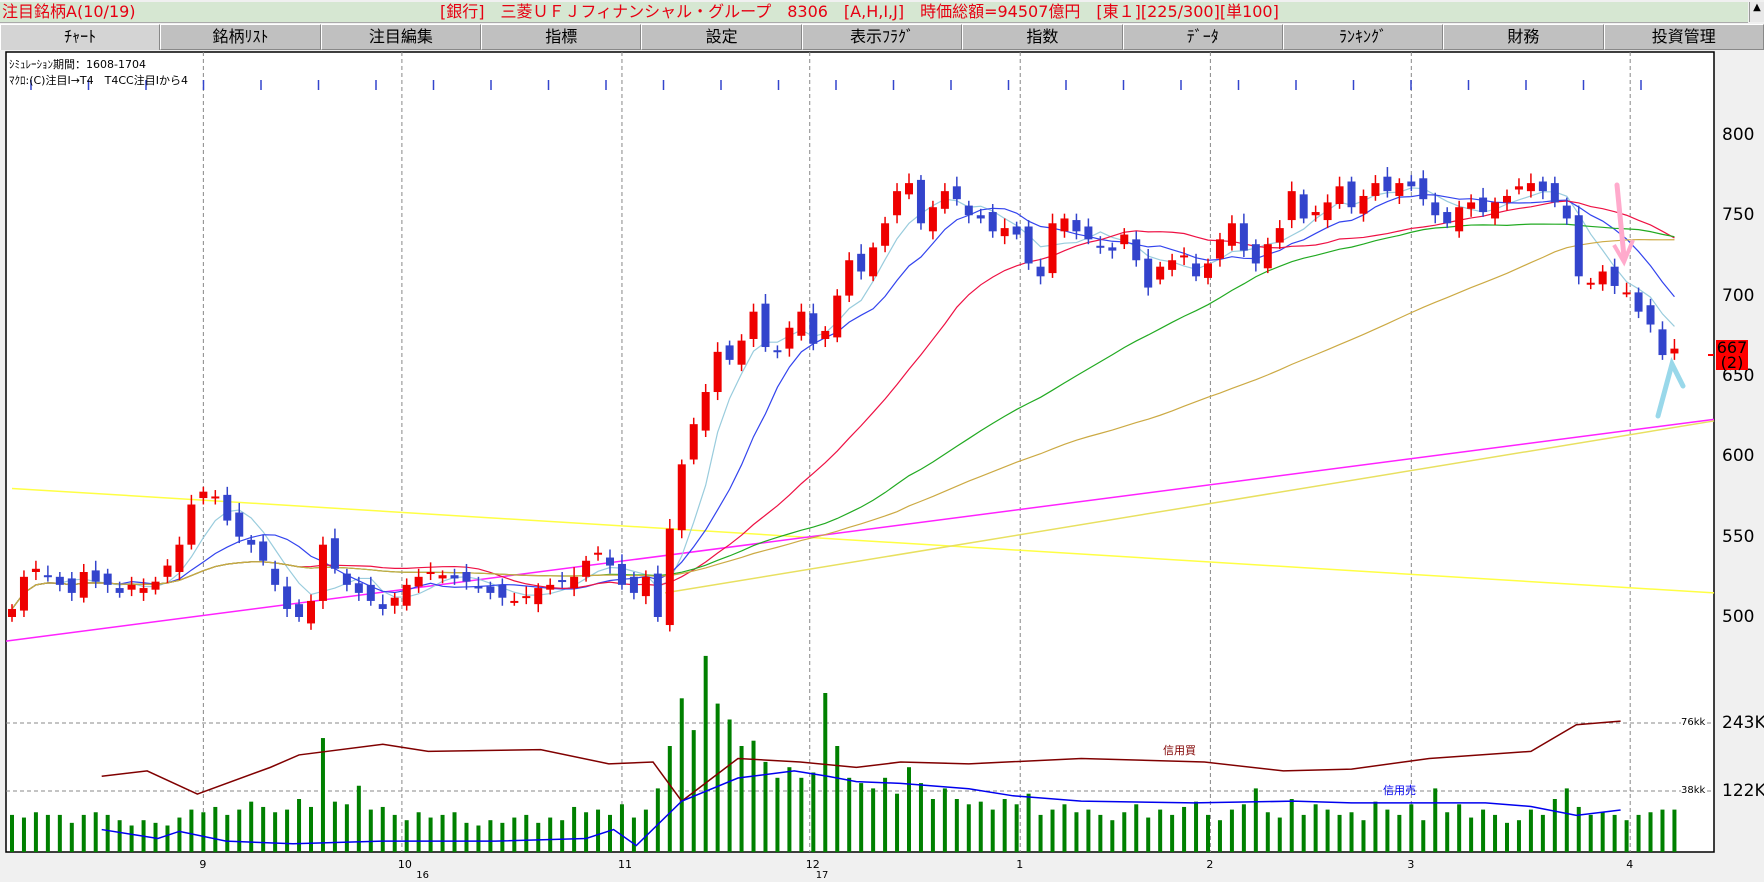 The image size is (1764, 882). What do you see at coordinates (1738, 295) in the screenshot?
I see `price-tick-label: 700` at bounding box center [1738, 295].